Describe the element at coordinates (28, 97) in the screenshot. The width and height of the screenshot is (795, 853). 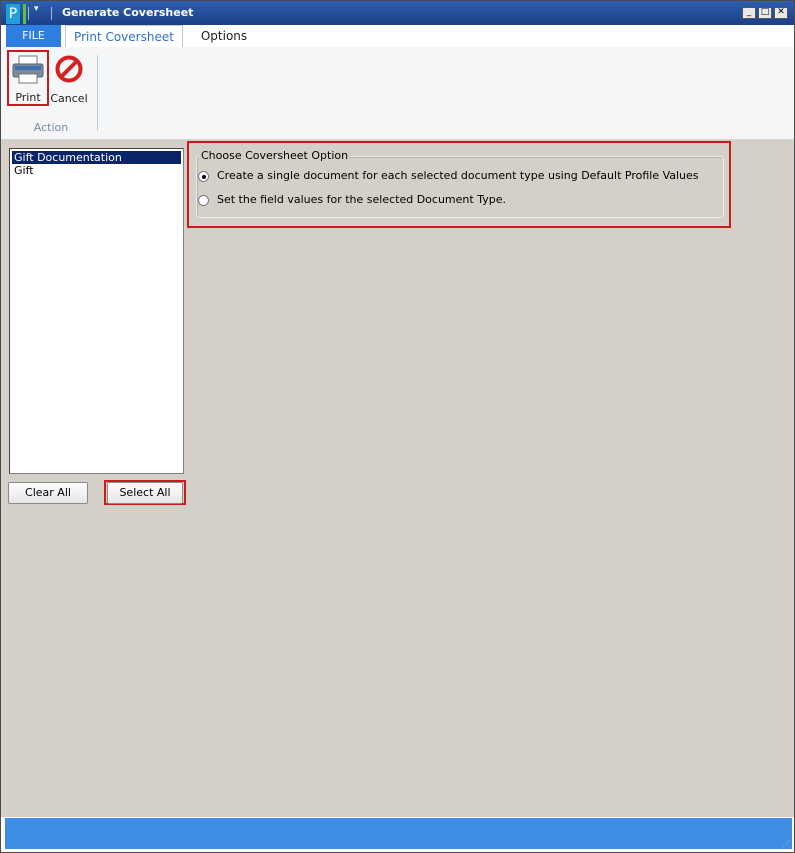
I see `print-label: Print` at that location.